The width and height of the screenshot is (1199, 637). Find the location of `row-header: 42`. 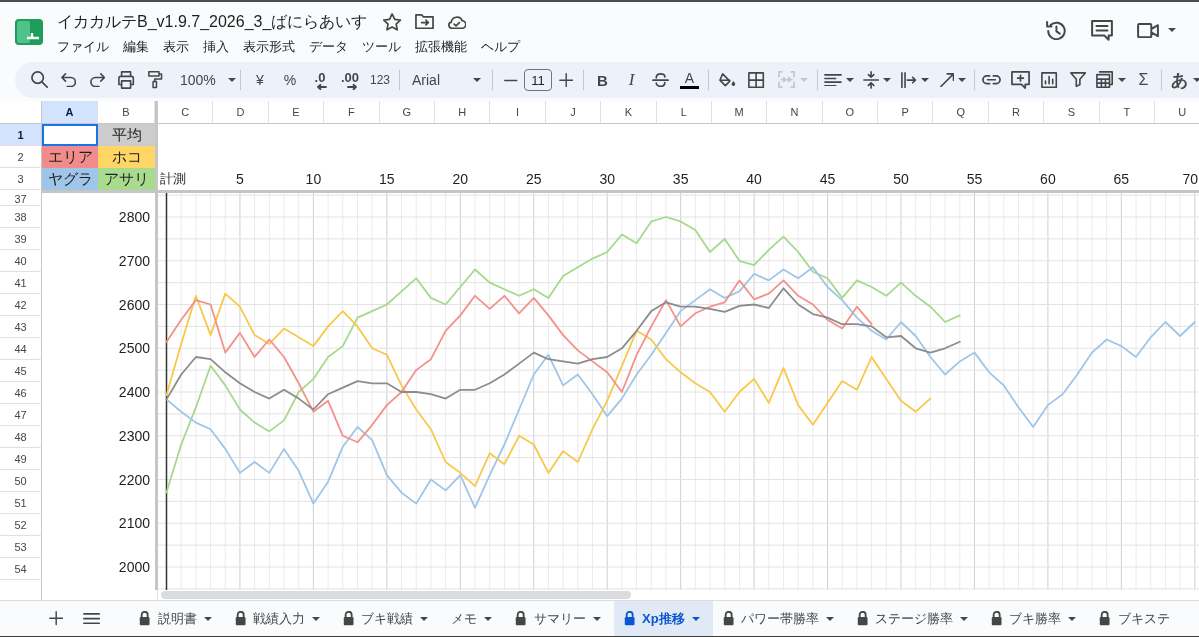

row-header: 42 is located at coordinates (21, 305).